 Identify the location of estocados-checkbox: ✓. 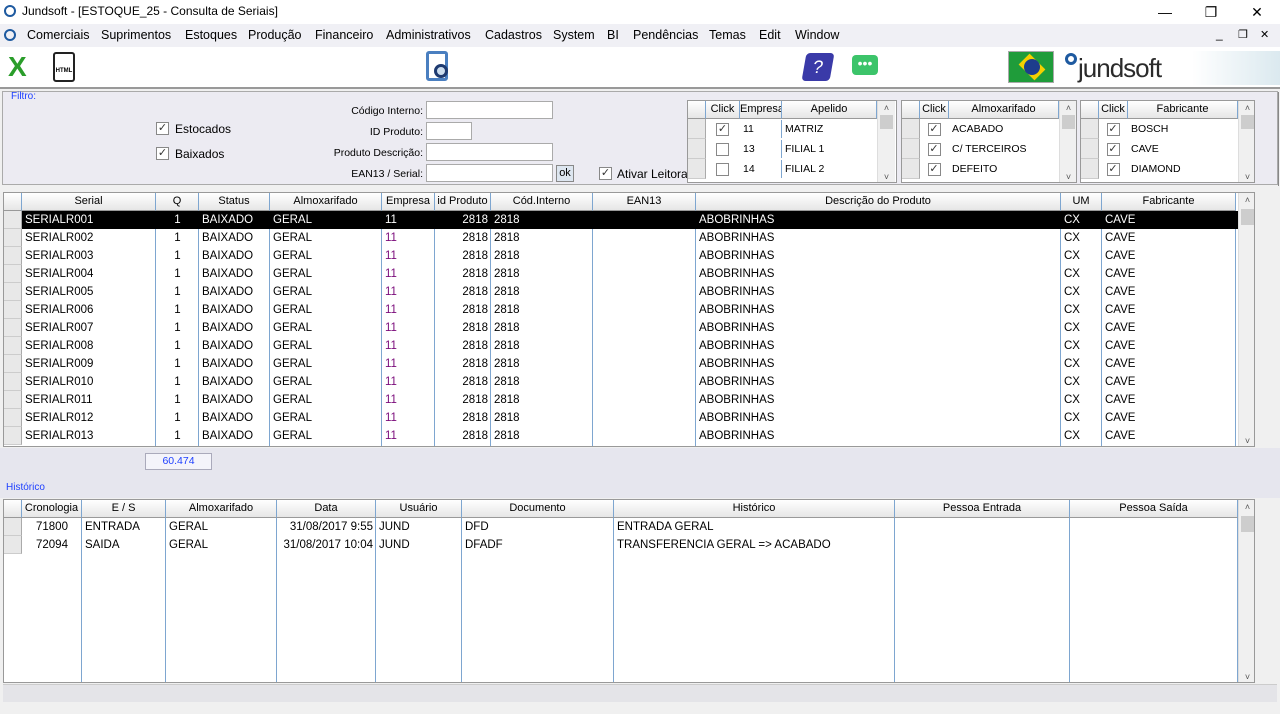
(162, 128).